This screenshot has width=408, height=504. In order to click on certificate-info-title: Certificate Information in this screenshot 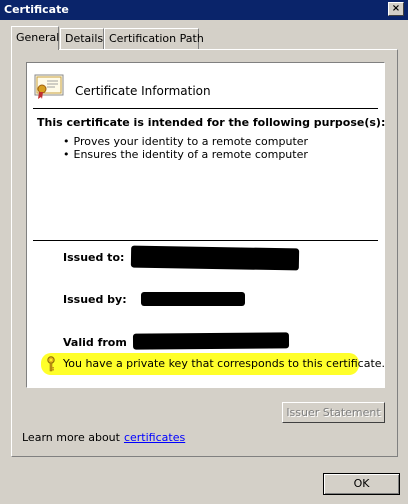, I will do `click(143, 91)`.